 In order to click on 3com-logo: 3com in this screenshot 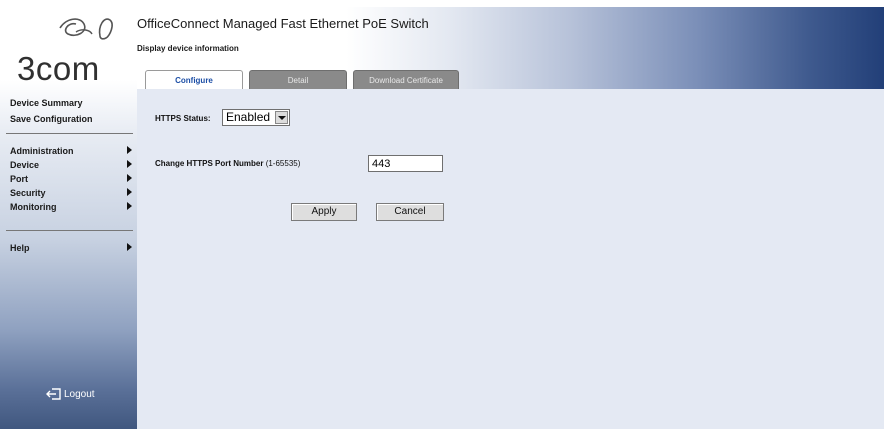, I will do `click(71, 50)`.